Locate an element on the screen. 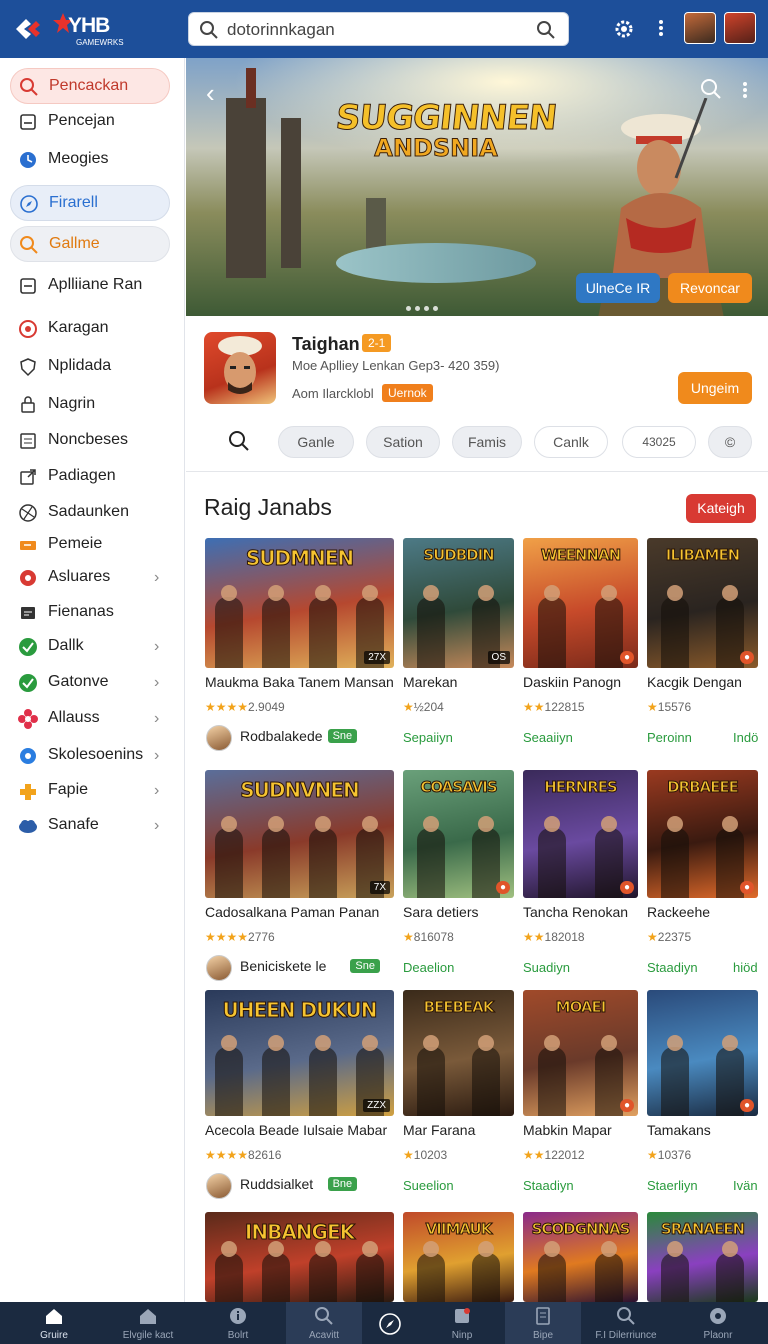 This screenshot has width=768, height=1344. carousel-dots is located at coordinates (422, 307).